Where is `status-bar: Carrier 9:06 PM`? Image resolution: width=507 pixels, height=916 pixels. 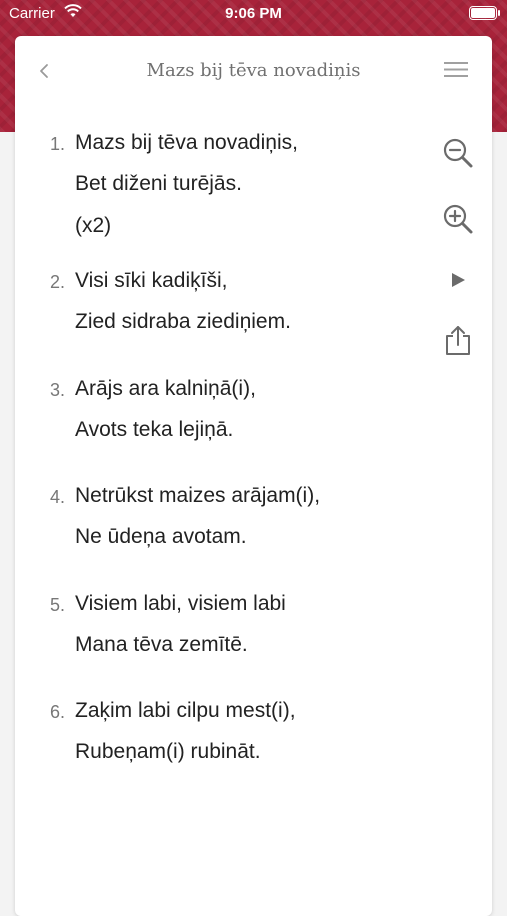 status-bar: Carrier 9:06 PM is located at coordinates (253, 14).